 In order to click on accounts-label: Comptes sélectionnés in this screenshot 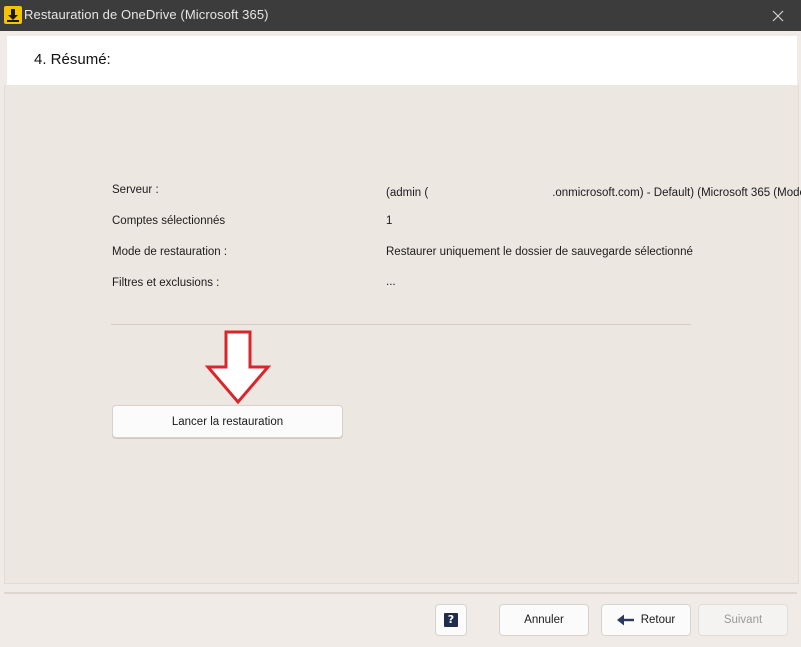, I will do `click(169, 221)`.